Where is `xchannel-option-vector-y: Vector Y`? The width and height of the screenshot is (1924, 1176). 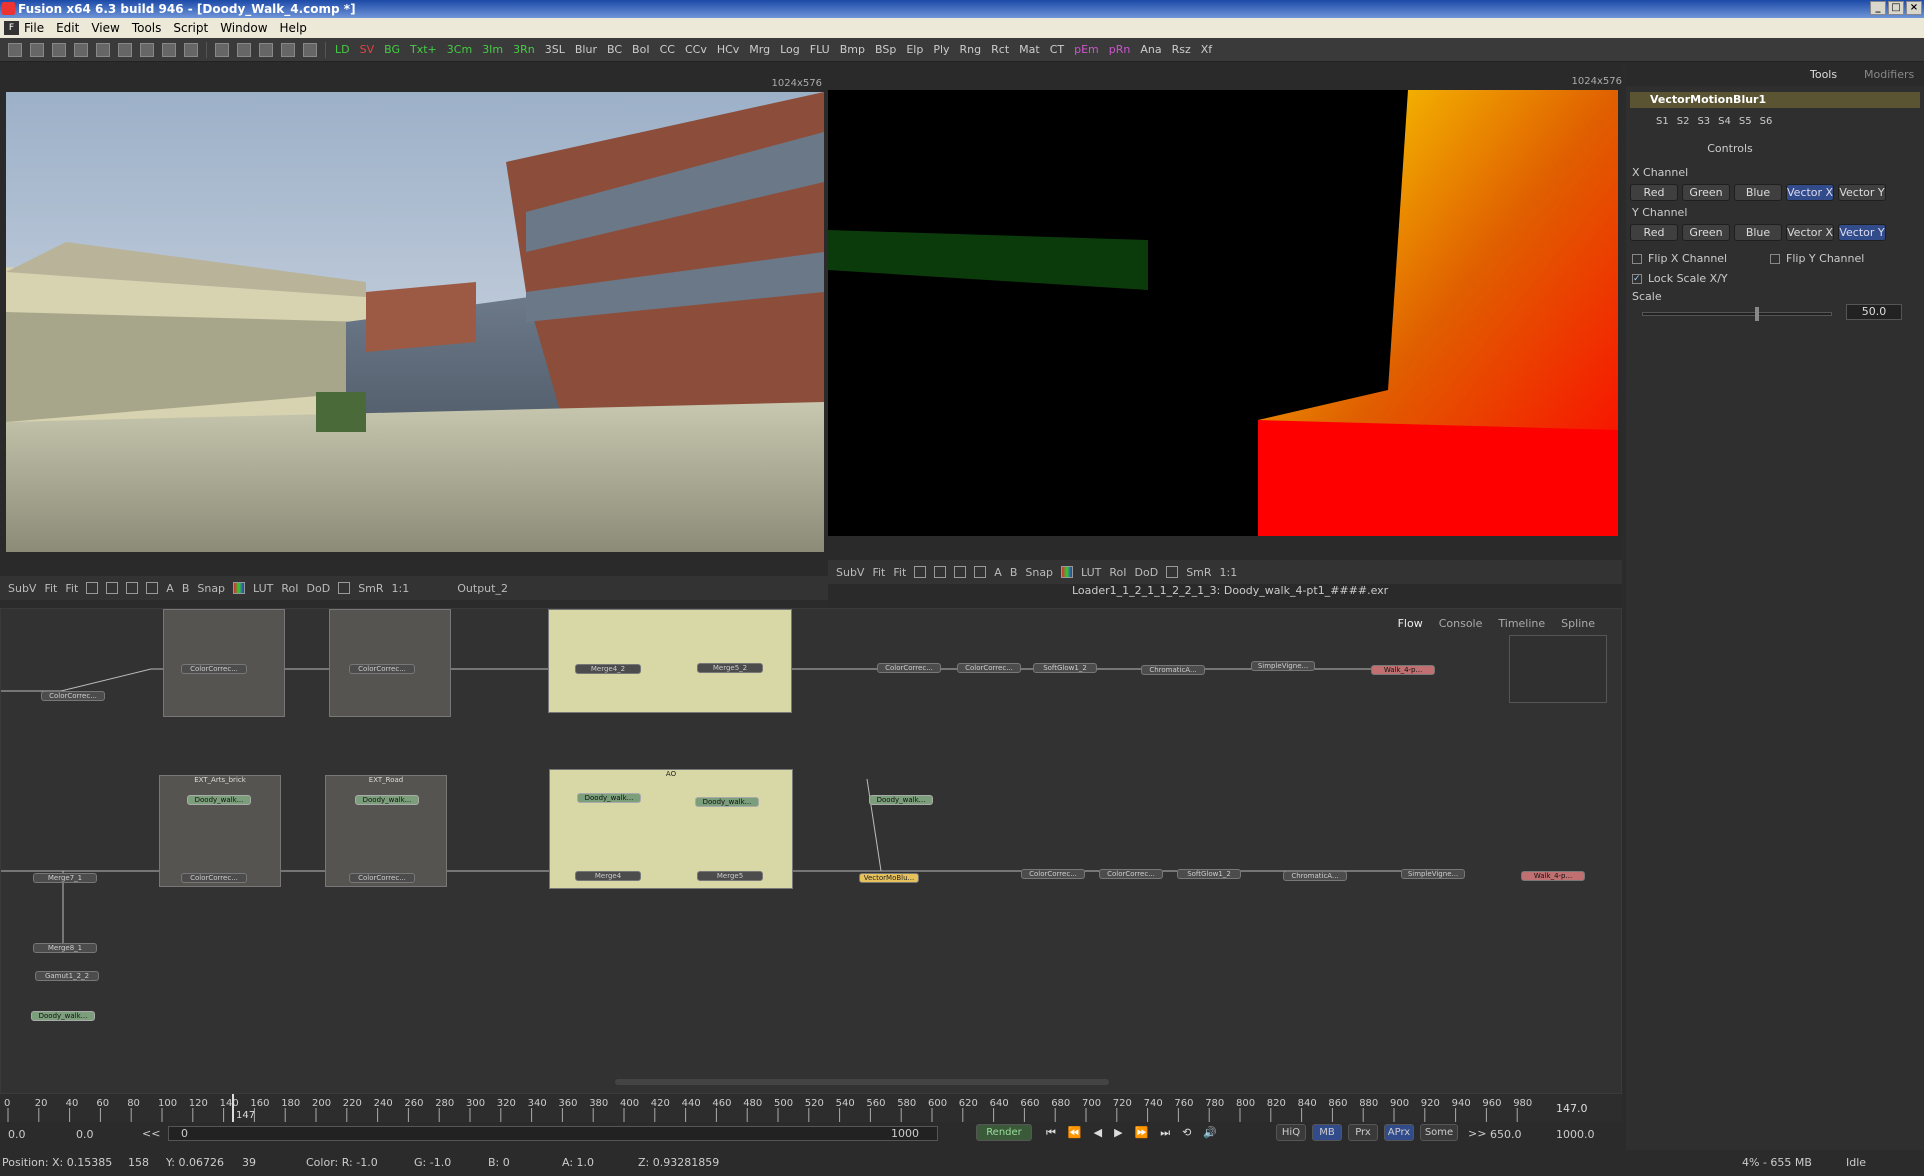
xchannel-option-vector-y: Vector Y is located at coordinates (1862, 192).